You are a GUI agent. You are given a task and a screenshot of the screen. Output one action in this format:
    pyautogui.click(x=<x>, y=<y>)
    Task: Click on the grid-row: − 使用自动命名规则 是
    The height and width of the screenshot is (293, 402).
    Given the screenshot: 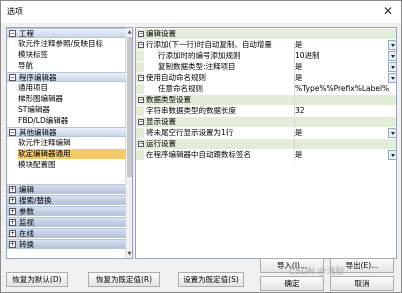 What is the action you would take?
    pyautogui.click(x=266, y=78)
    